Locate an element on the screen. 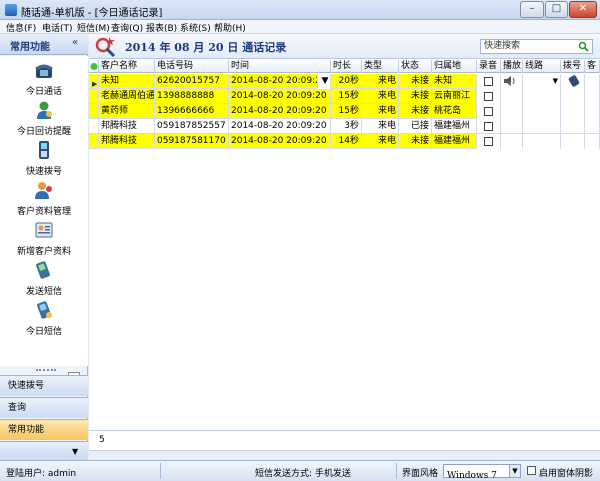 Image resolution: width=600 pixels, height=481 pixels. menu-sms: 短信(M) is located at coordinates (93, 27).